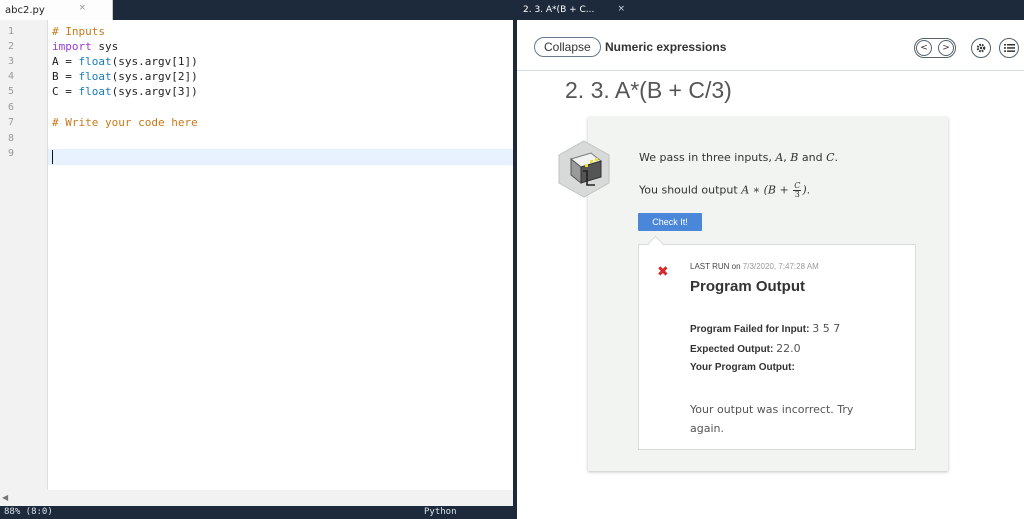 The image size is (1024, 519). Describe the element at coordinates (733, 349) in the screenshot. I see `expected-output-label: Expected Output:` at that location.